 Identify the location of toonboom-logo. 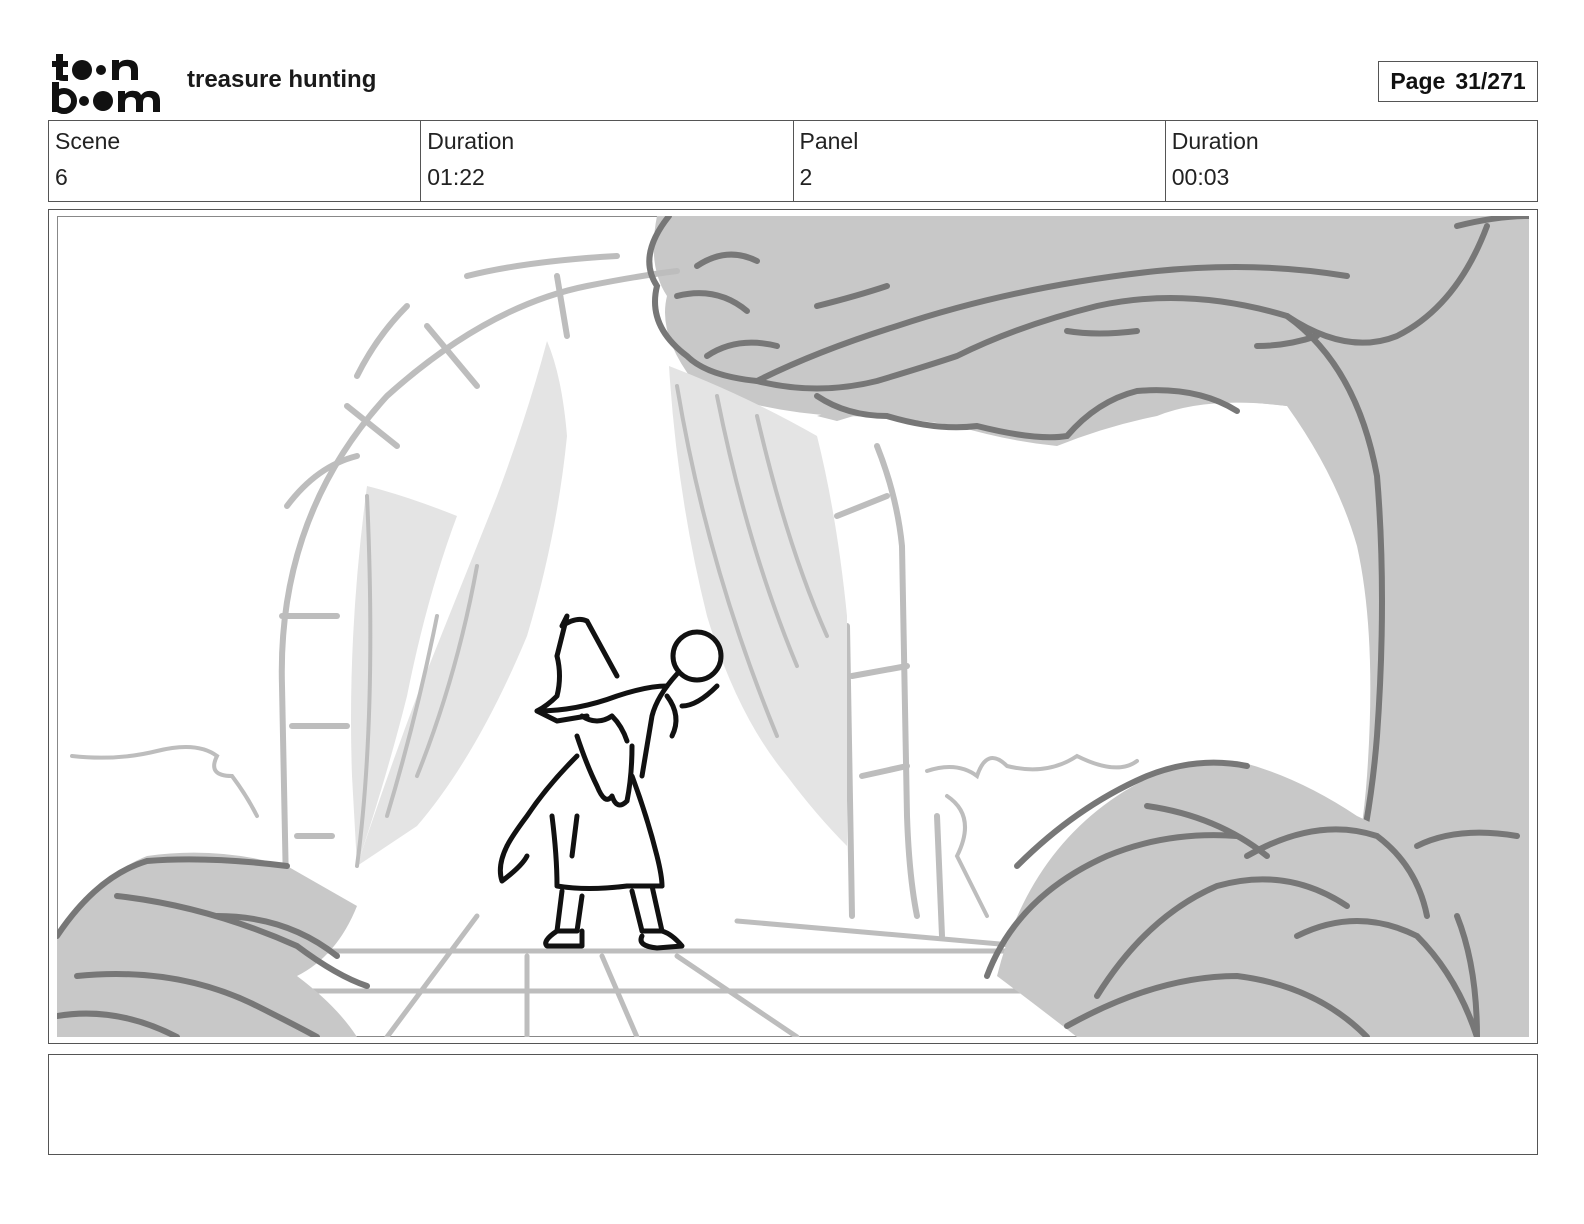
(106, 84).